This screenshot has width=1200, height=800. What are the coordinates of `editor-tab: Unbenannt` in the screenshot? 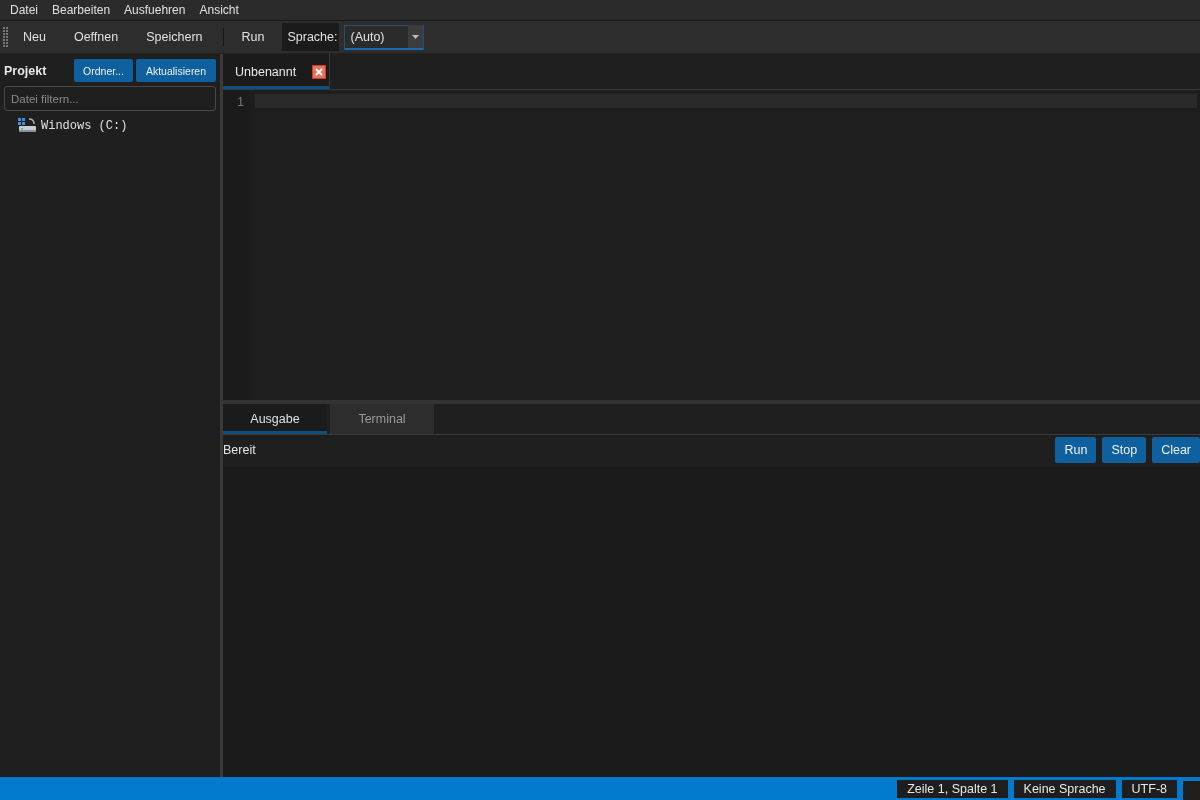 It's located at (276, 71).